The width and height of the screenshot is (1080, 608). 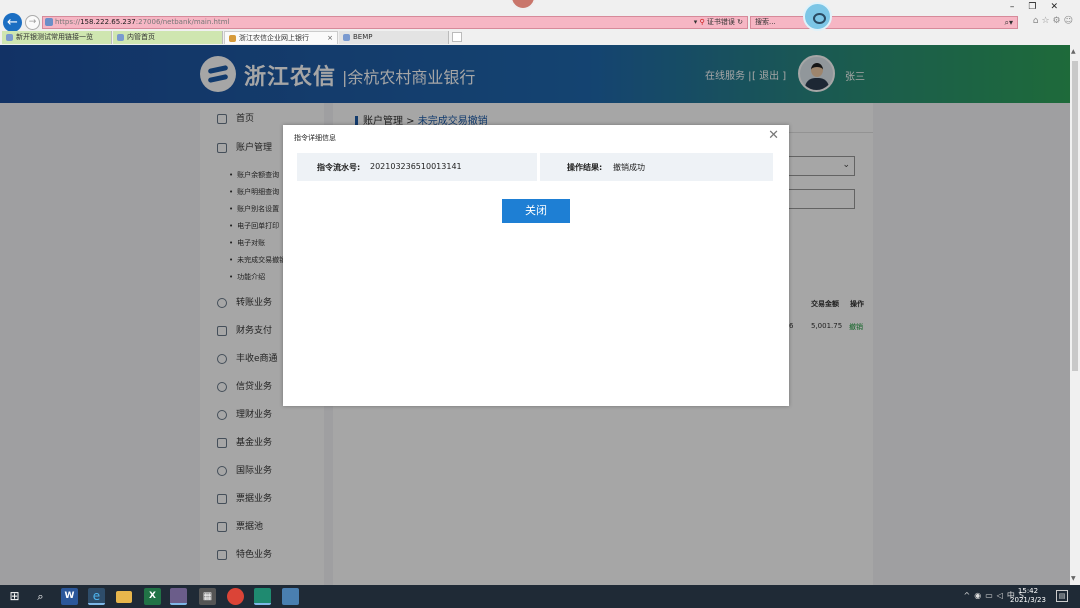 I want to click on close-icon: ✕, so click(x=773, y=135).